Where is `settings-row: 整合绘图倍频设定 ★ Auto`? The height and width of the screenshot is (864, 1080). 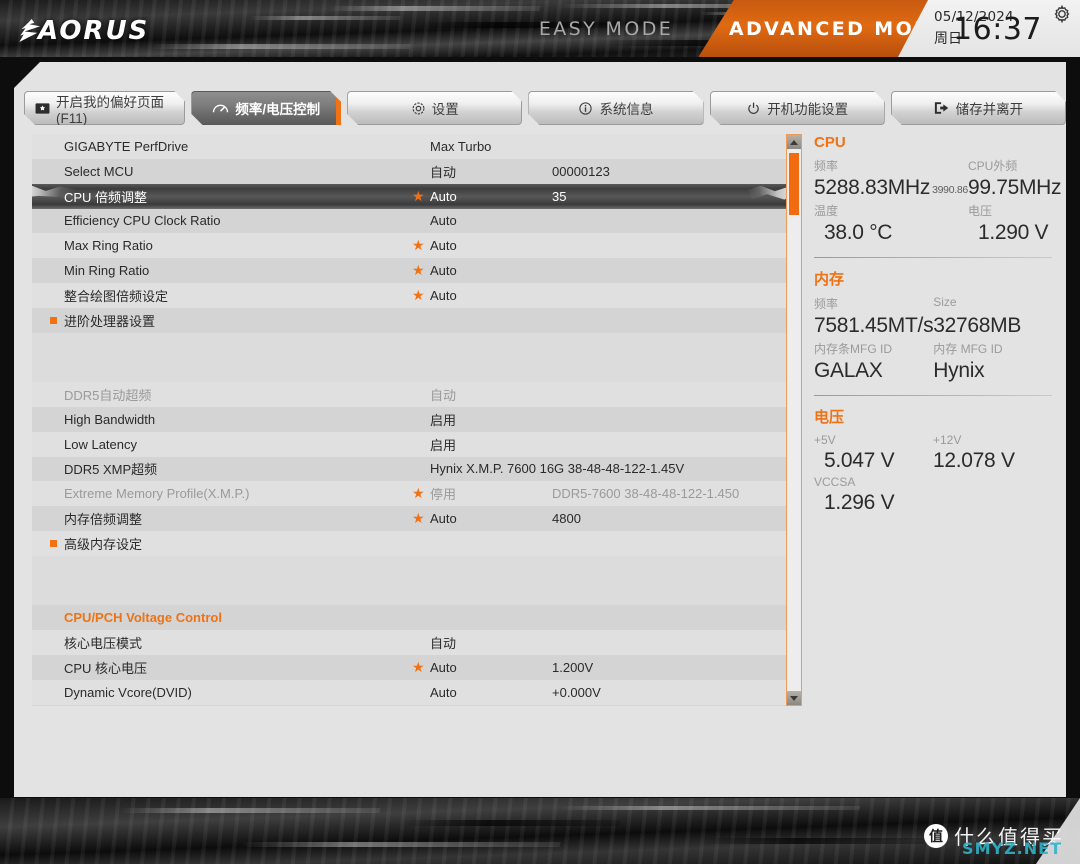
settings-row: 整合绘图倍频设定 ★ Auto is located at coordinates (417, 295).